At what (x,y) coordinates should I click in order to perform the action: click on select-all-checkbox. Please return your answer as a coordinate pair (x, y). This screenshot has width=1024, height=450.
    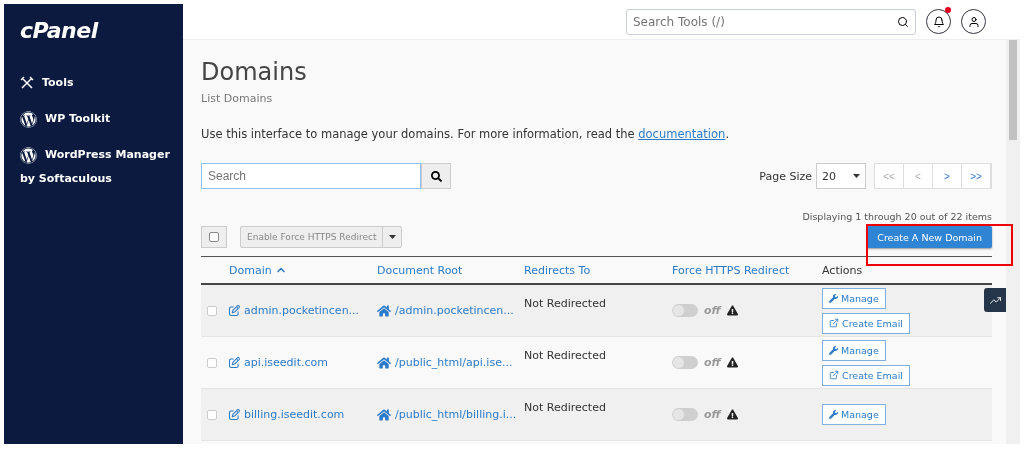
    Looking at the image, I should click on (214, 237).